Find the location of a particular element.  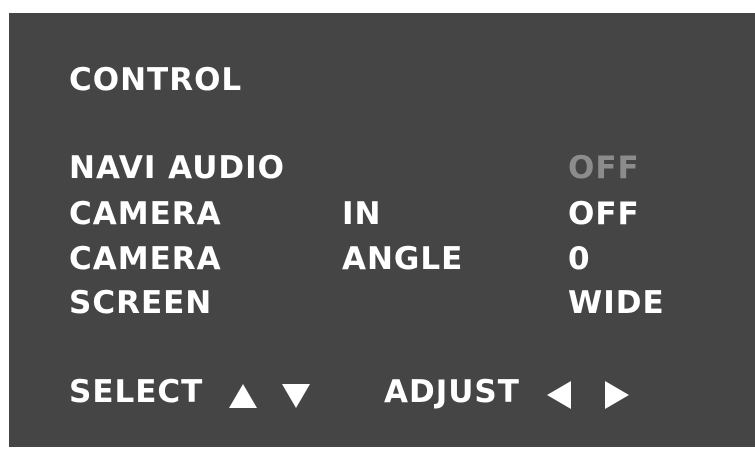

adjust-hint-label: ADJUST is located at coordinates (452, 392).